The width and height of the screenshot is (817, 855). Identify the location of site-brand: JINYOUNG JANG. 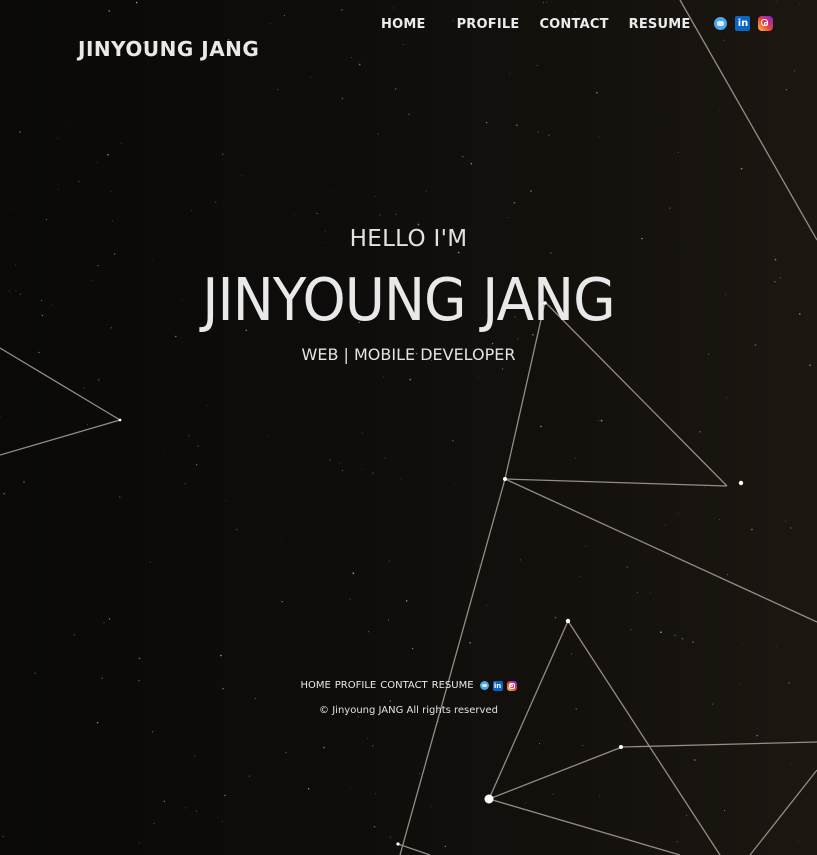
(168, 49).